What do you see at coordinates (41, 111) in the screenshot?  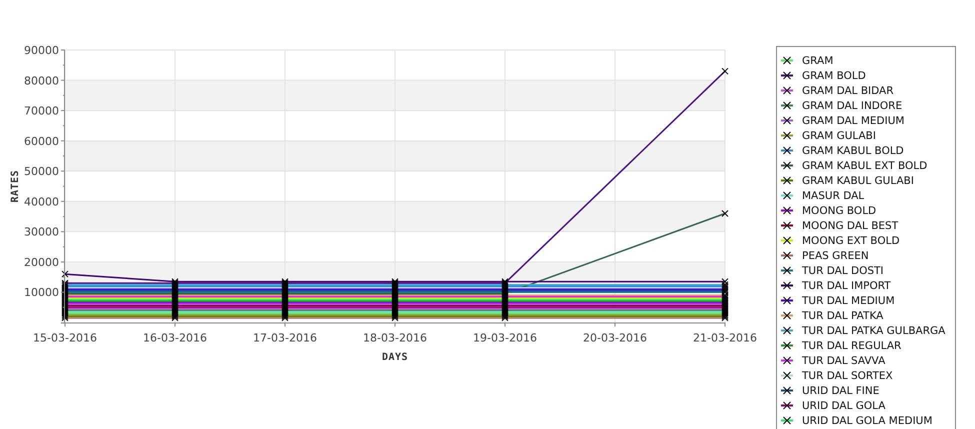 I see `tick-label: 70000` at bounding box center [41, 111].